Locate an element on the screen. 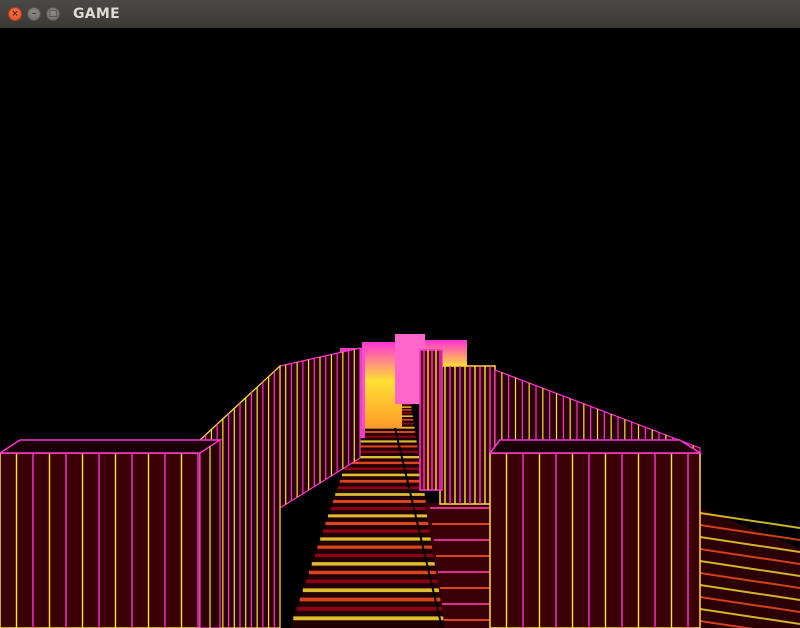  minimize-icon: – is located at coordinates (34, 14).